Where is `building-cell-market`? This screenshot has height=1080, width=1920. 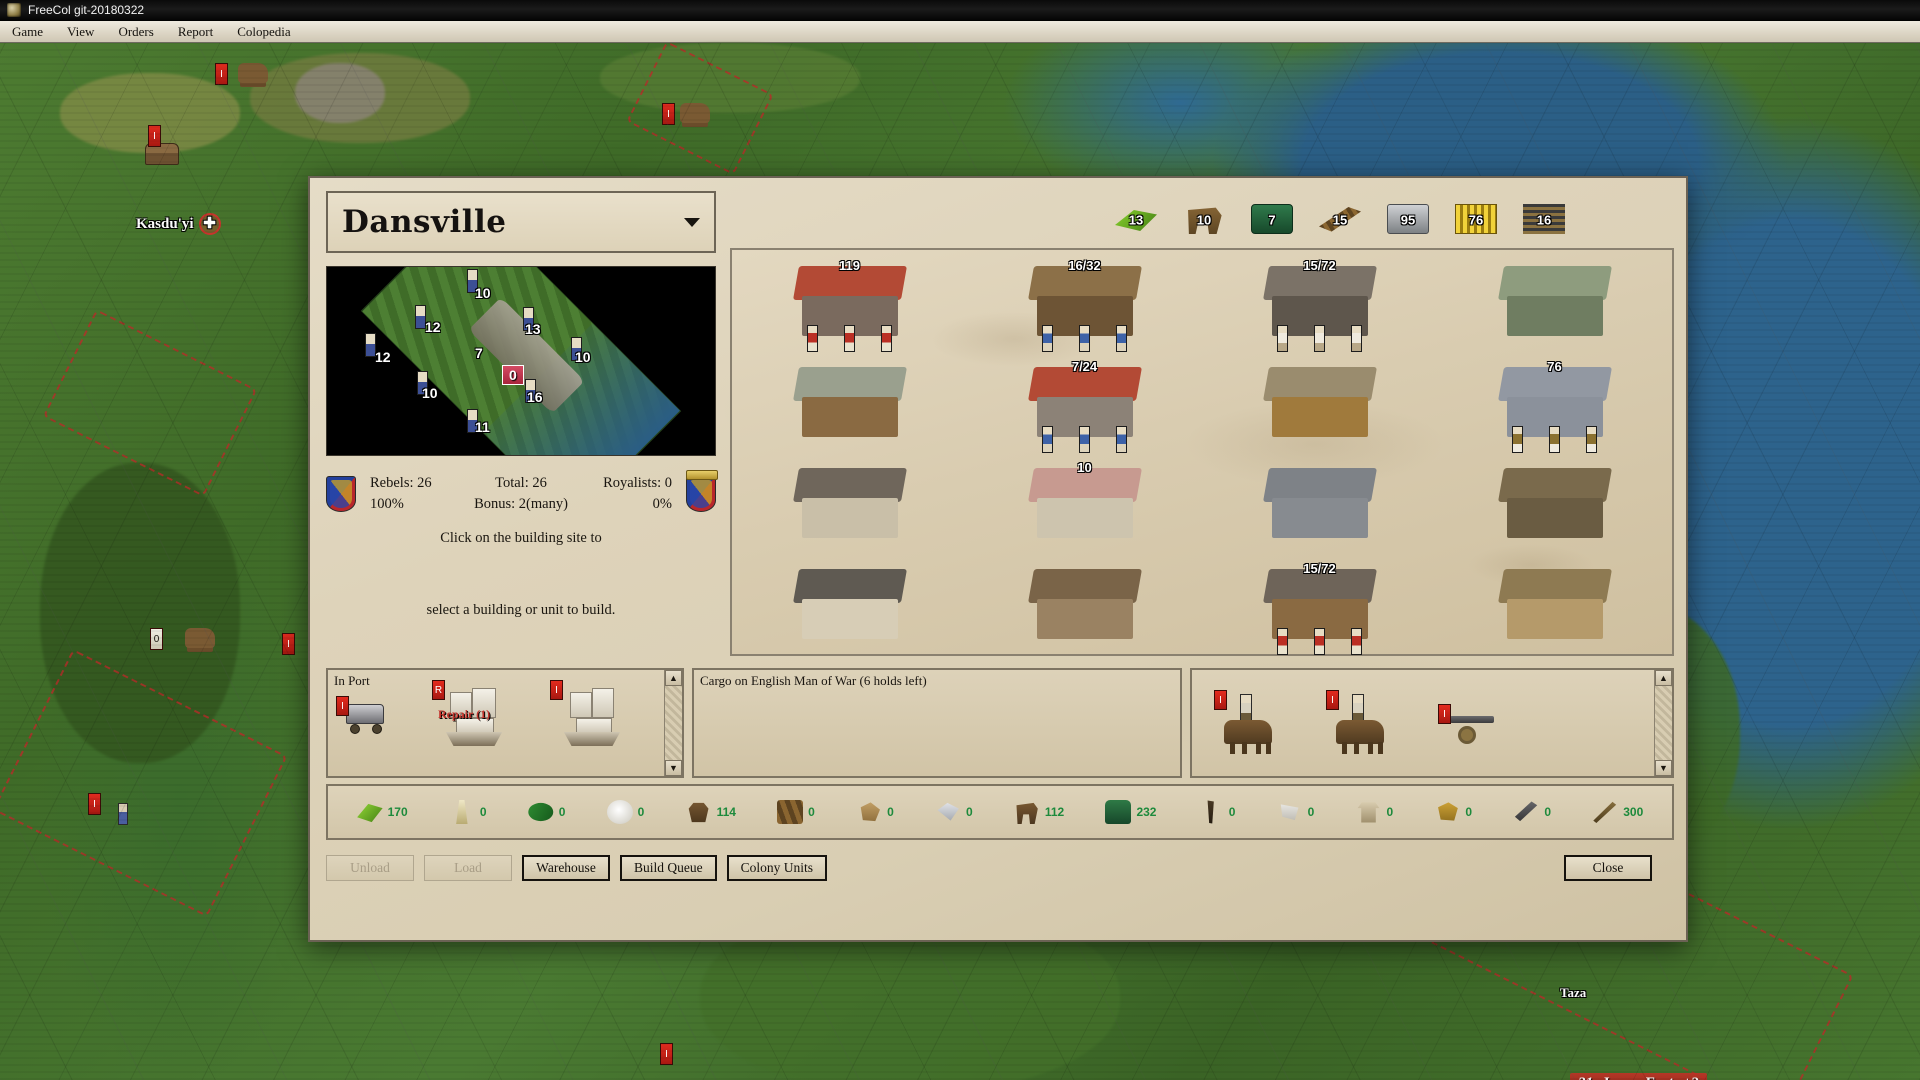
building-cell-market is located at coordinates (1554, 603).